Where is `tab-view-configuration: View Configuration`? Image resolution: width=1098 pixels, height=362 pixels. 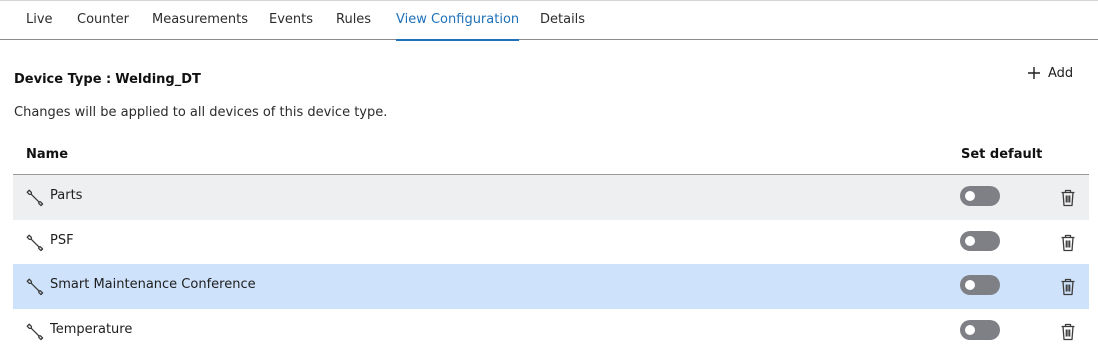 tab-view-configuration: View Configuration is located at coordinates (458, 21).